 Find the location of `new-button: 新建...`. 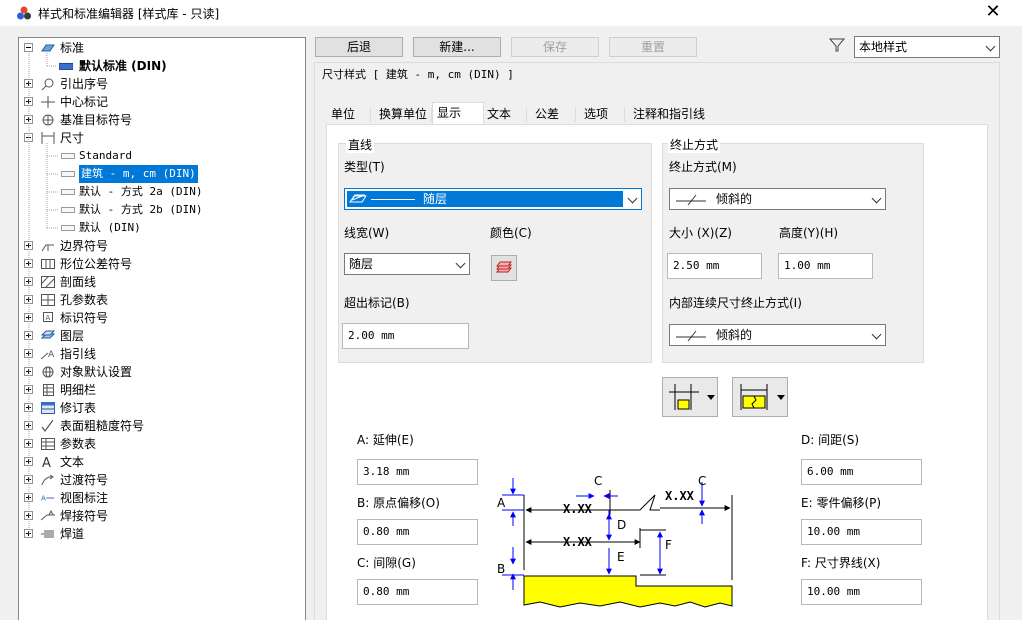

new-button: 新建... is located at coordinates (457, 47).